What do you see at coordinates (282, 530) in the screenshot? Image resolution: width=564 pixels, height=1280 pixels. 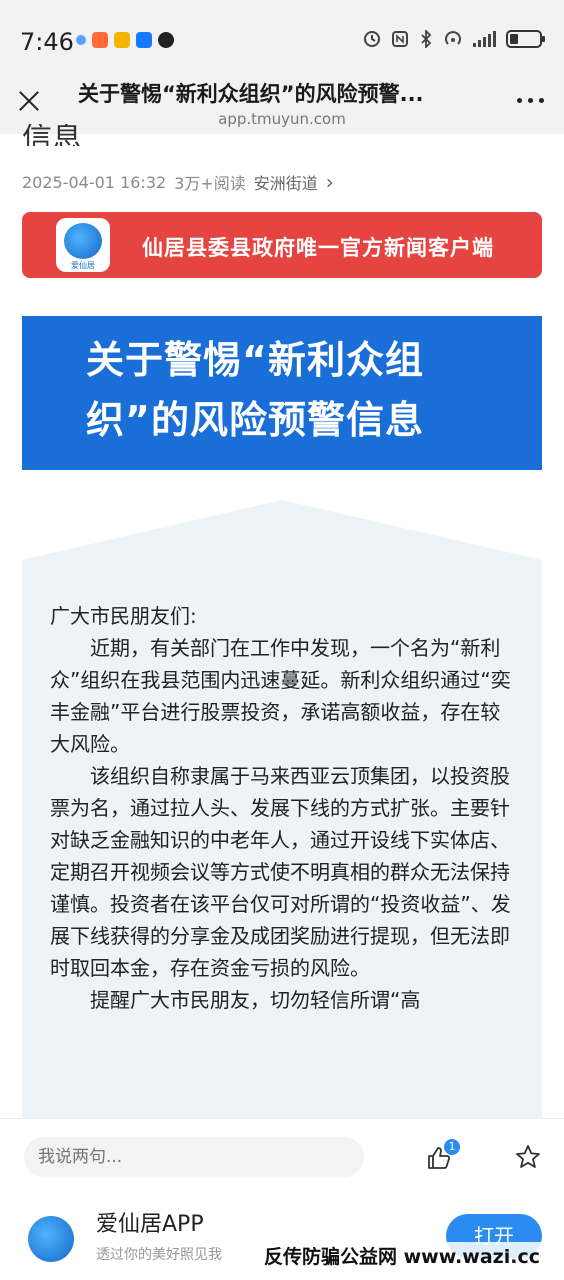 I see `panel-top-decoration` at bounding box center [282, 530].